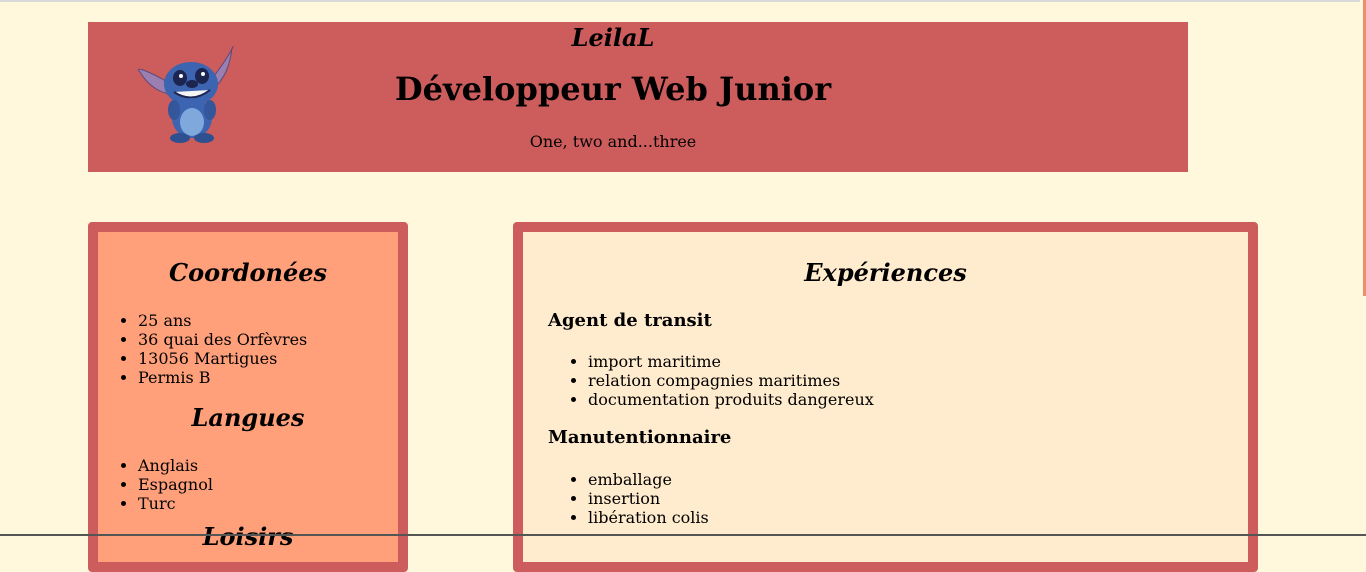  I want to click on job-title: Agent de transit, so click(630, 320).